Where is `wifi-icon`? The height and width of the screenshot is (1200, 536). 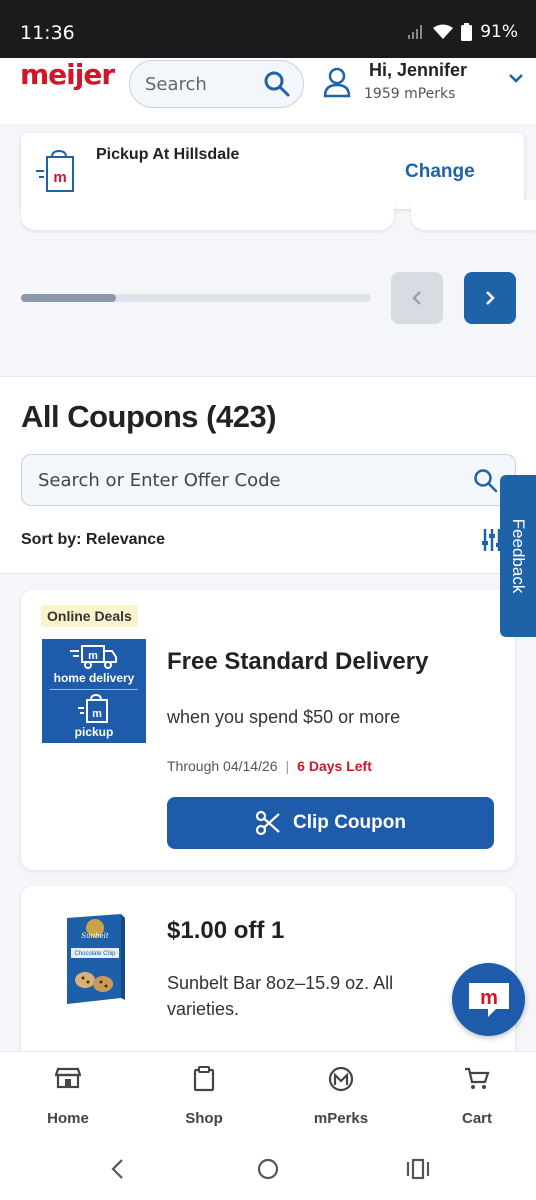 wifi-icon is located at coordinates (443, 31).